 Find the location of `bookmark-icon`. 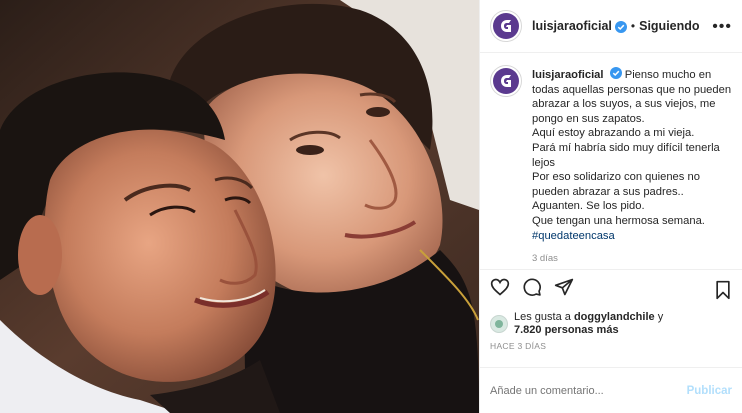

bookmark-icon is located at coordinates (723, 292).